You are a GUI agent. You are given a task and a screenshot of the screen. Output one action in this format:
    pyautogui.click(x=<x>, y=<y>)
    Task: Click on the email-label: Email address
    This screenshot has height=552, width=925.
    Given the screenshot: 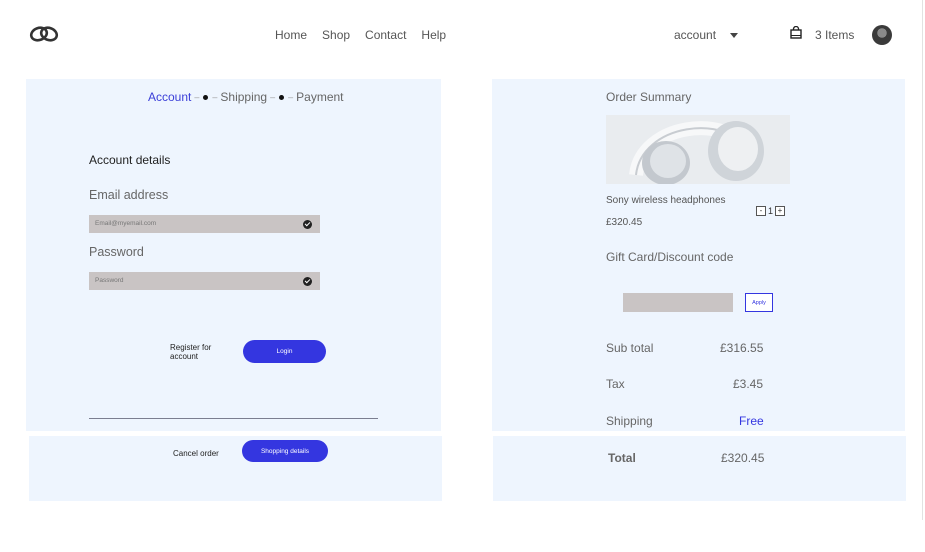 What is the action you would take?
    pyautogui.click(x=129, y=195)
    